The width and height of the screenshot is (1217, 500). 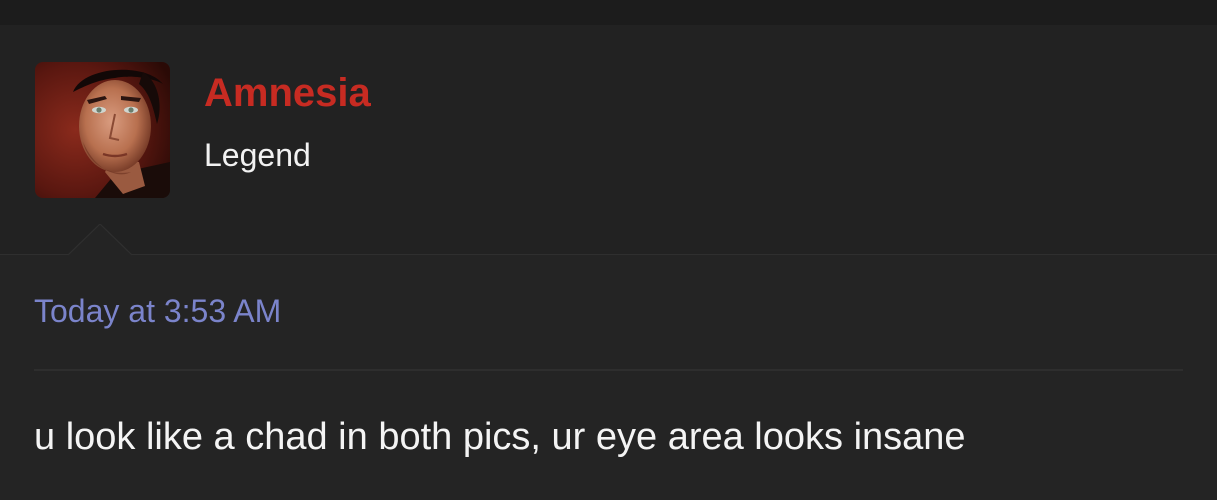 I want to click on author-avatar, so click(x=102, y=130).